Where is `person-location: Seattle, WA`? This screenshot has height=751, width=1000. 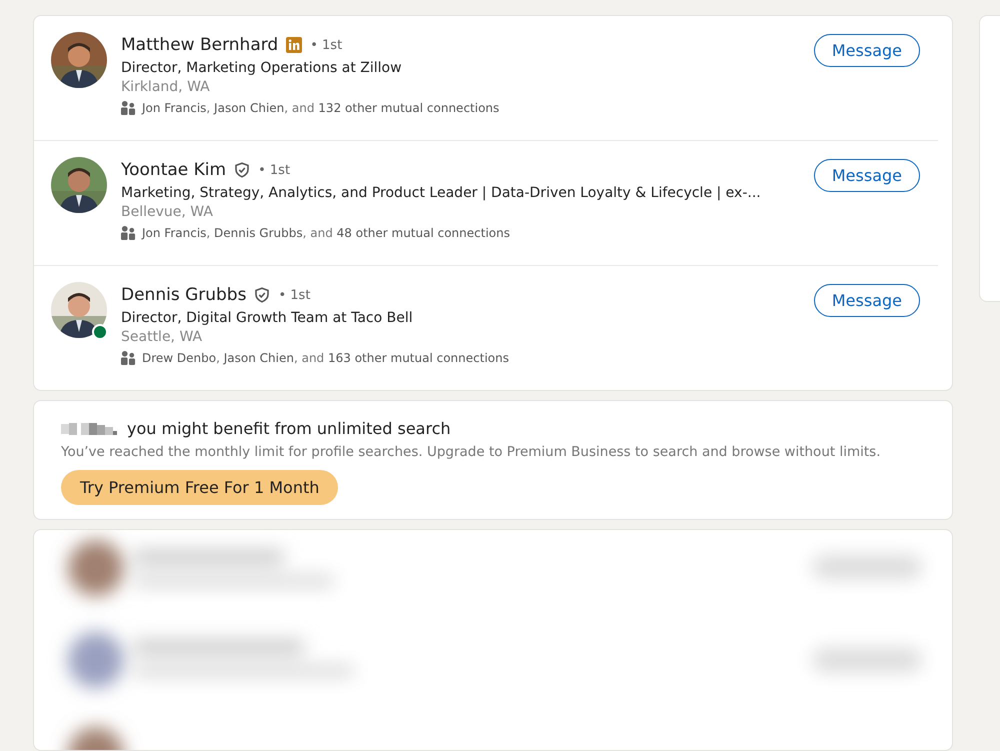 person-location: Seattle, WA is located at coordinates (162, 337).